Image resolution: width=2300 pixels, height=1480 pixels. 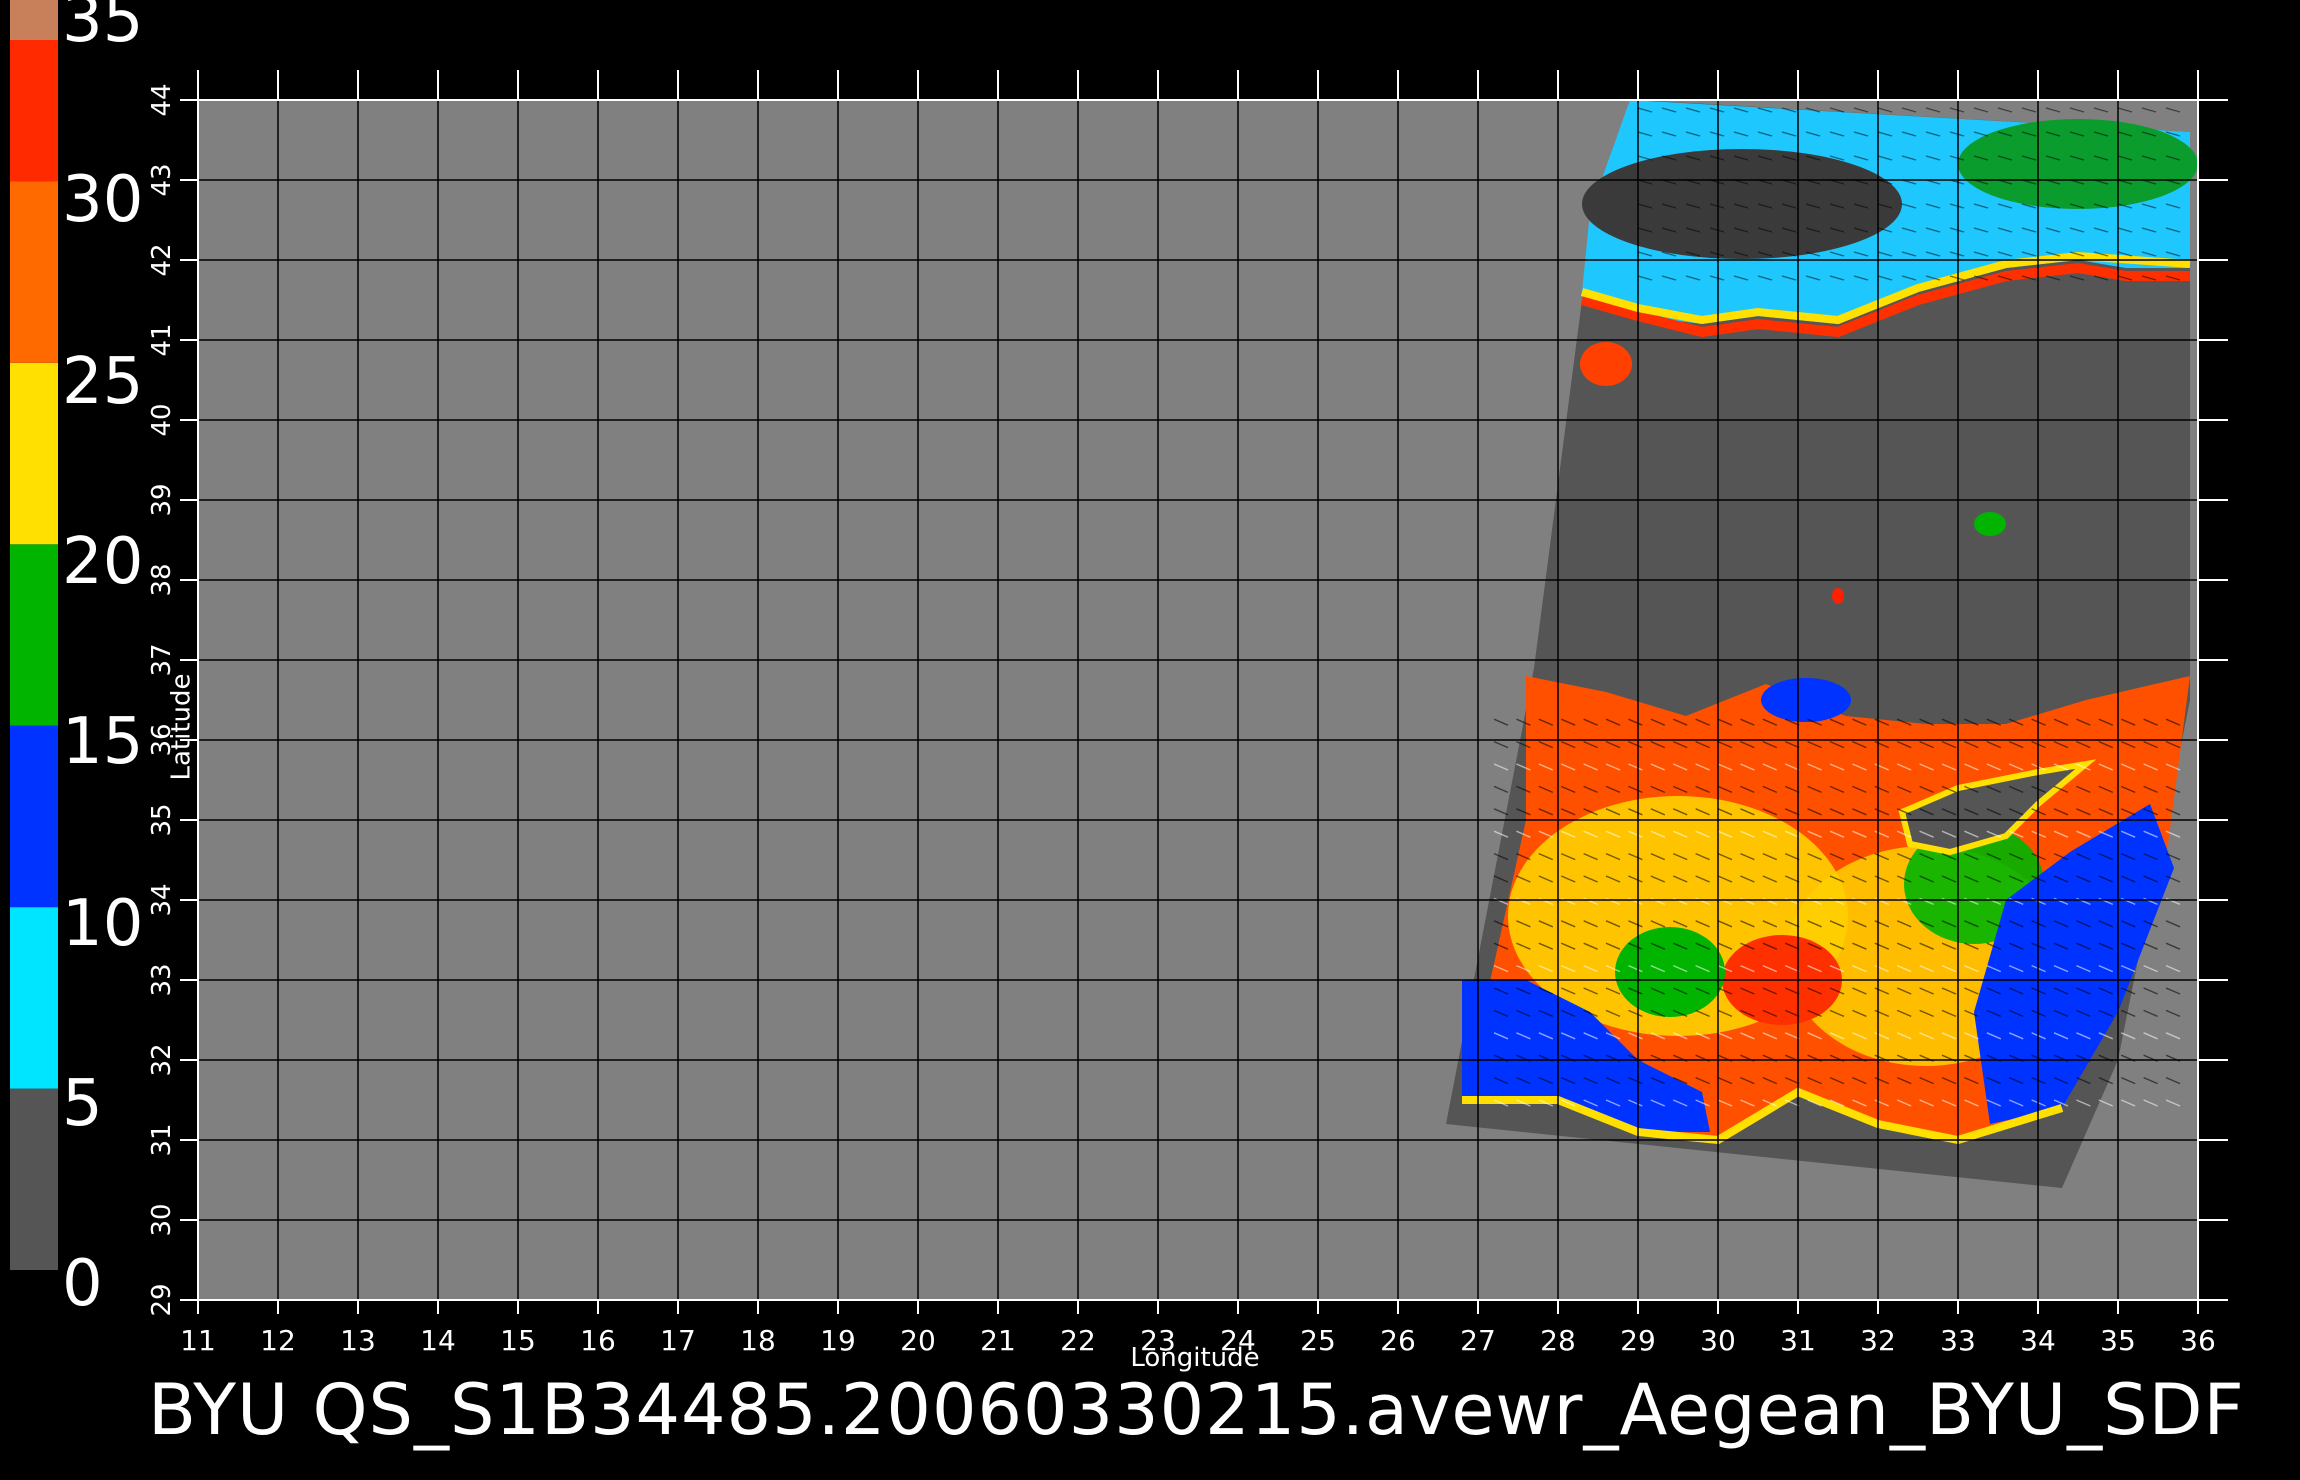 What do you see at coordinates (998, 1340) in the screenshot?
I see `lon-tick-label: 21` at bounding box center [998, 1340].